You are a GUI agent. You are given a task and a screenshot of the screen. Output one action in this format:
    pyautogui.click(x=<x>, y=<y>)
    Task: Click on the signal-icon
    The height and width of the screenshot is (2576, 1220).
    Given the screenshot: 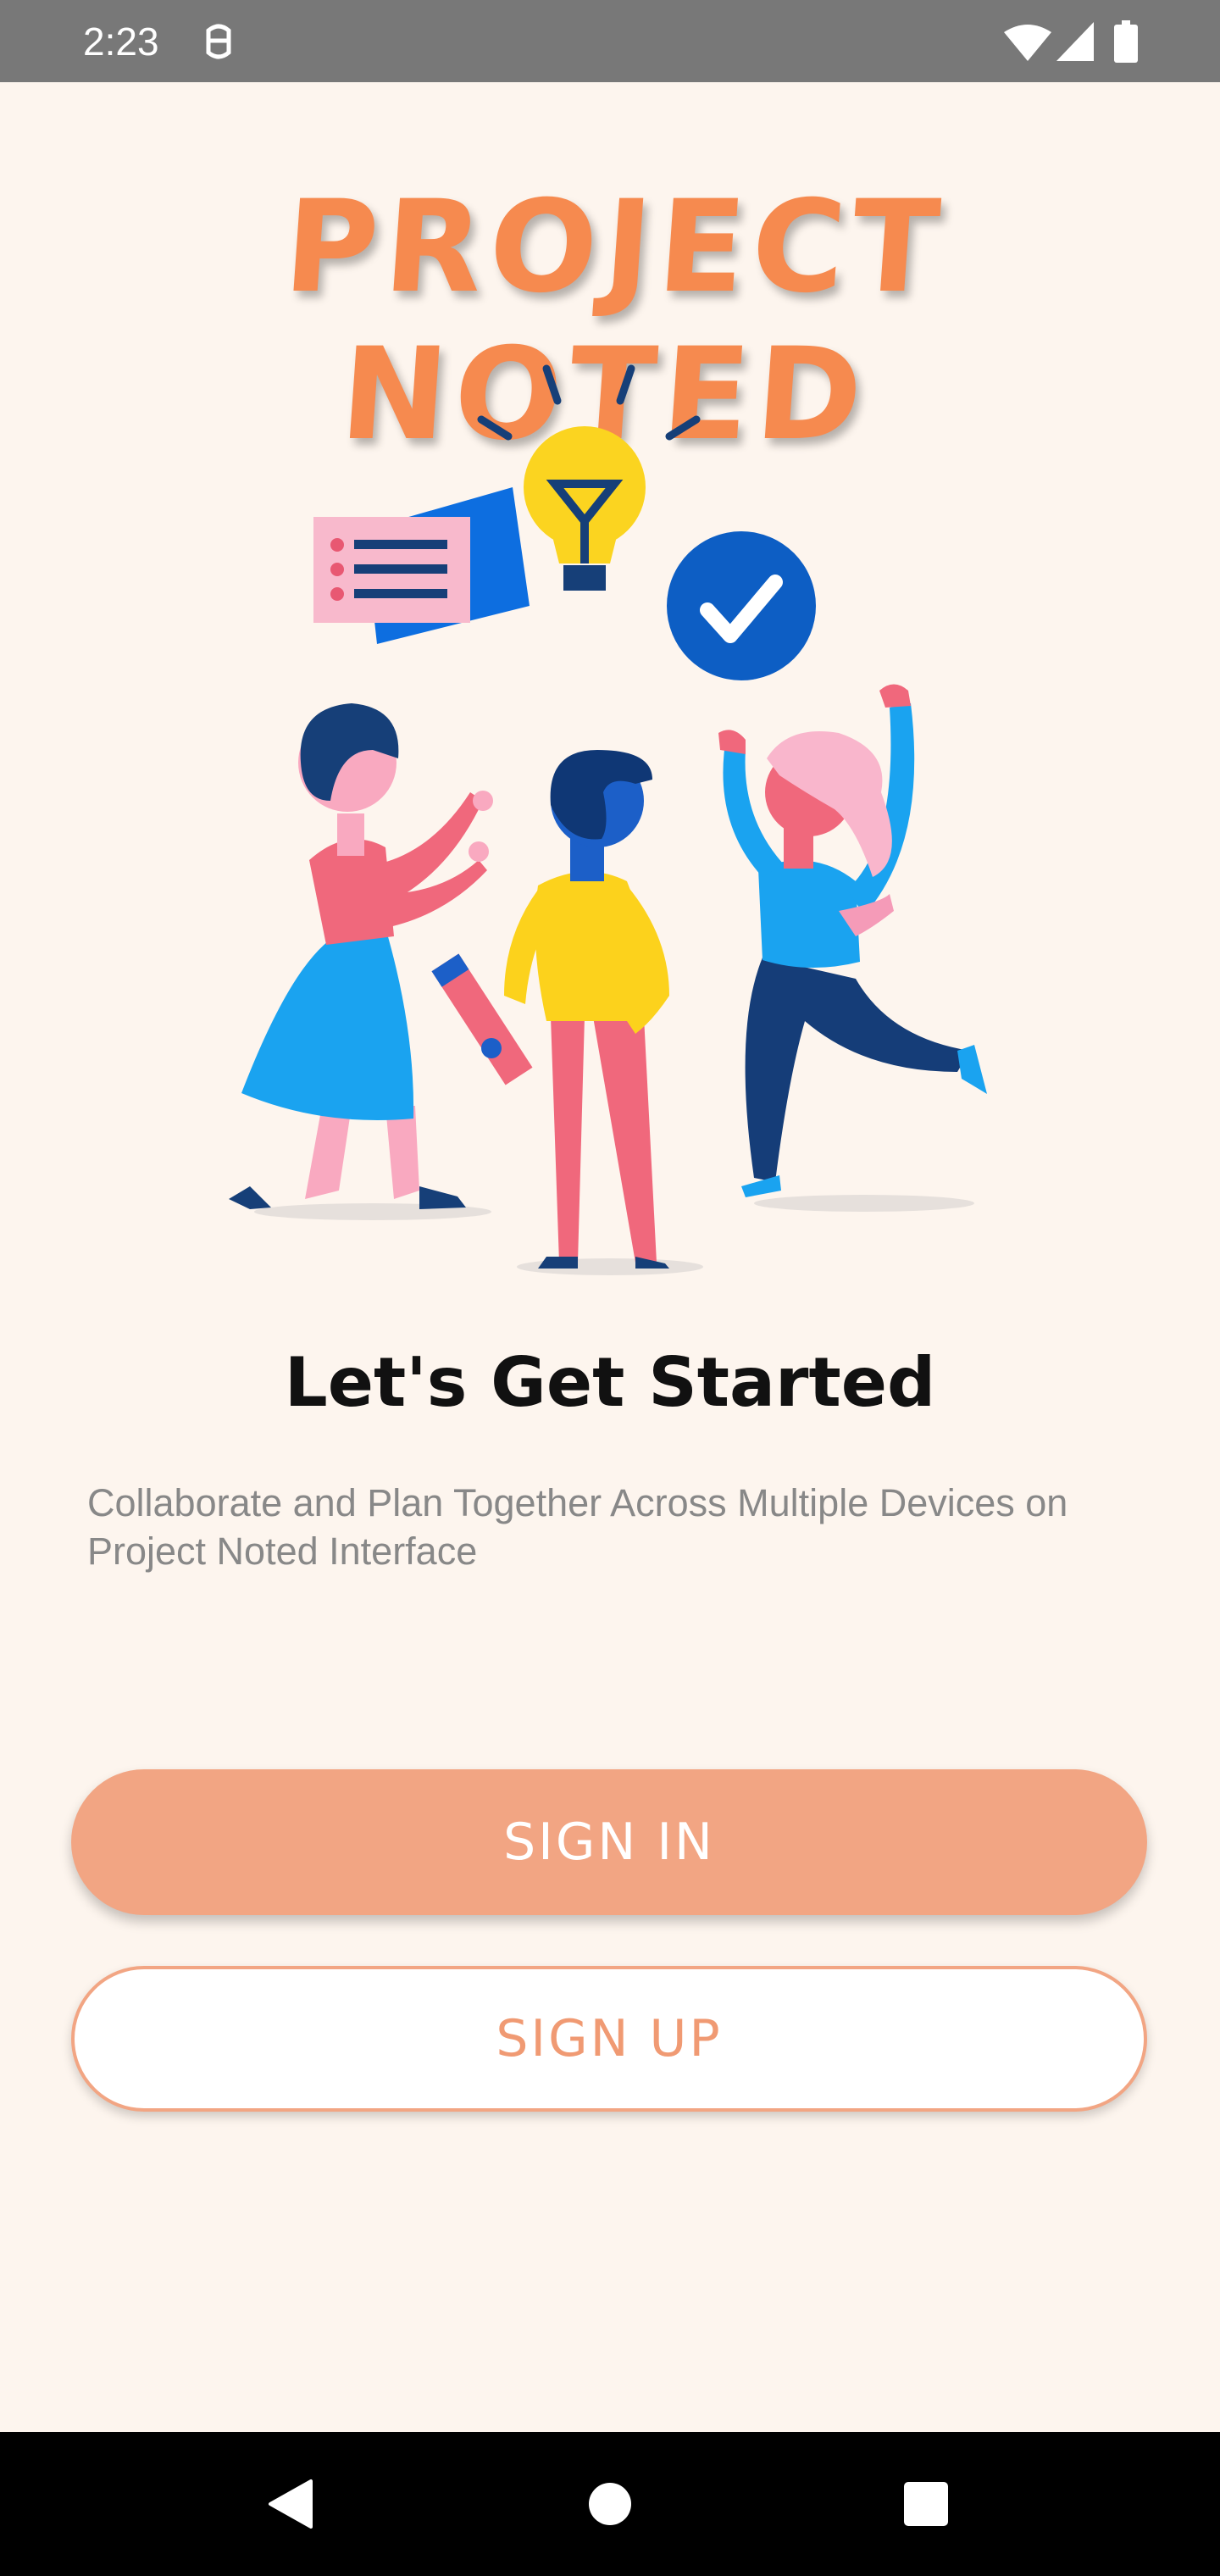 What is the action you would take?
    pyautogui.click(x=1075, y=43)
    